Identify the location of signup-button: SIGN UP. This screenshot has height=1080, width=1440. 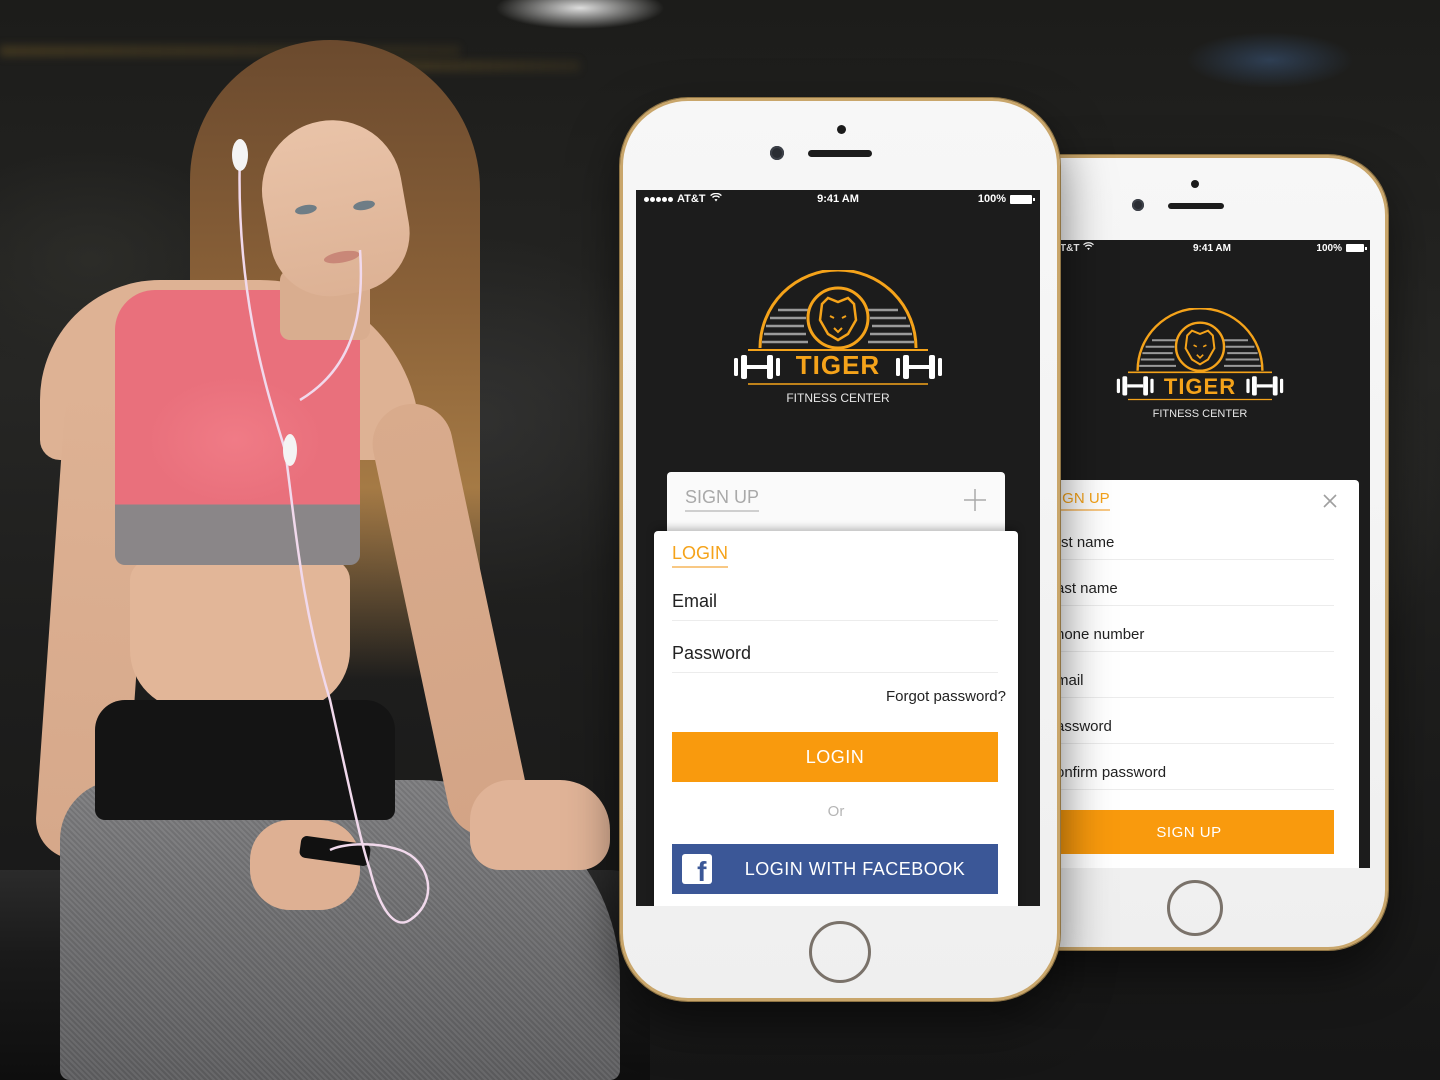
(1194, 832).